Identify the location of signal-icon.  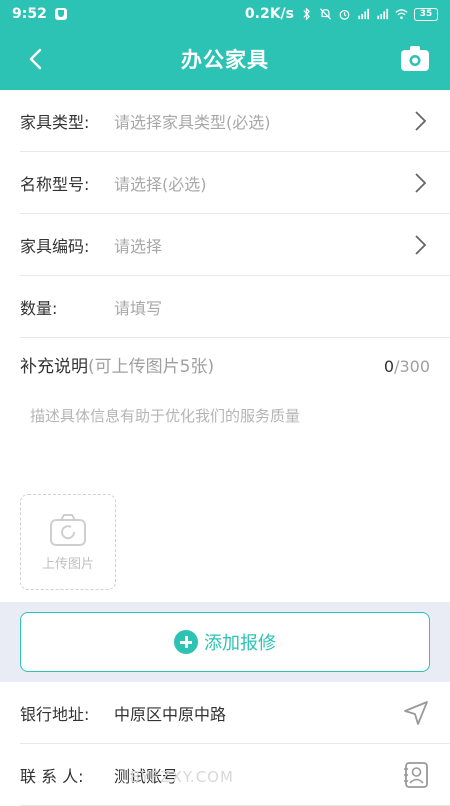
(364, 14).